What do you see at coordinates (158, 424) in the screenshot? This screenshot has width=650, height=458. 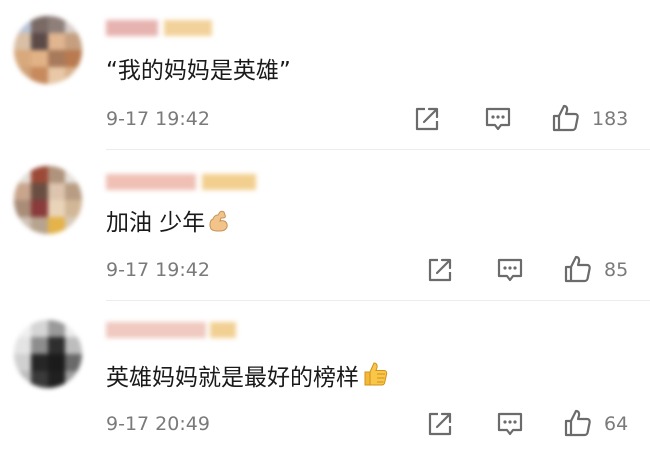 I see `comment-timestamp: 9-17 20:49` at bounding box center [158, 424].